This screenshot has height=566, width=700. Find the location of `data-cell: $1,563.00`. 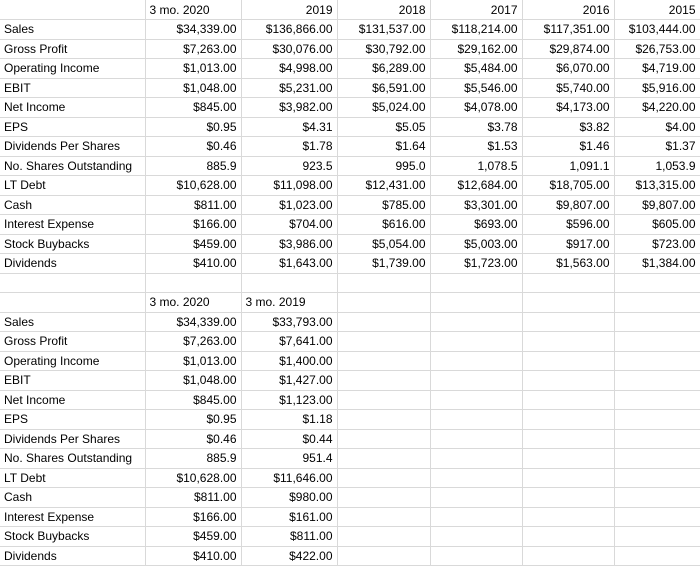

data-cell: $1,563.00 is located at coordinates (568, 263).